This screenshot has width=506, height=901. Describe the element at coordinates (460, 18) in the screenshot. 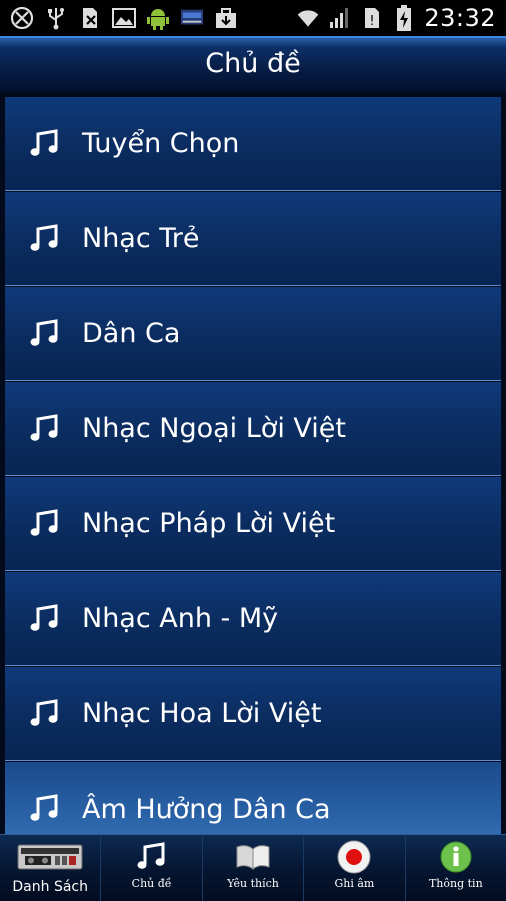

I see `status-time: 23:32` at that location.